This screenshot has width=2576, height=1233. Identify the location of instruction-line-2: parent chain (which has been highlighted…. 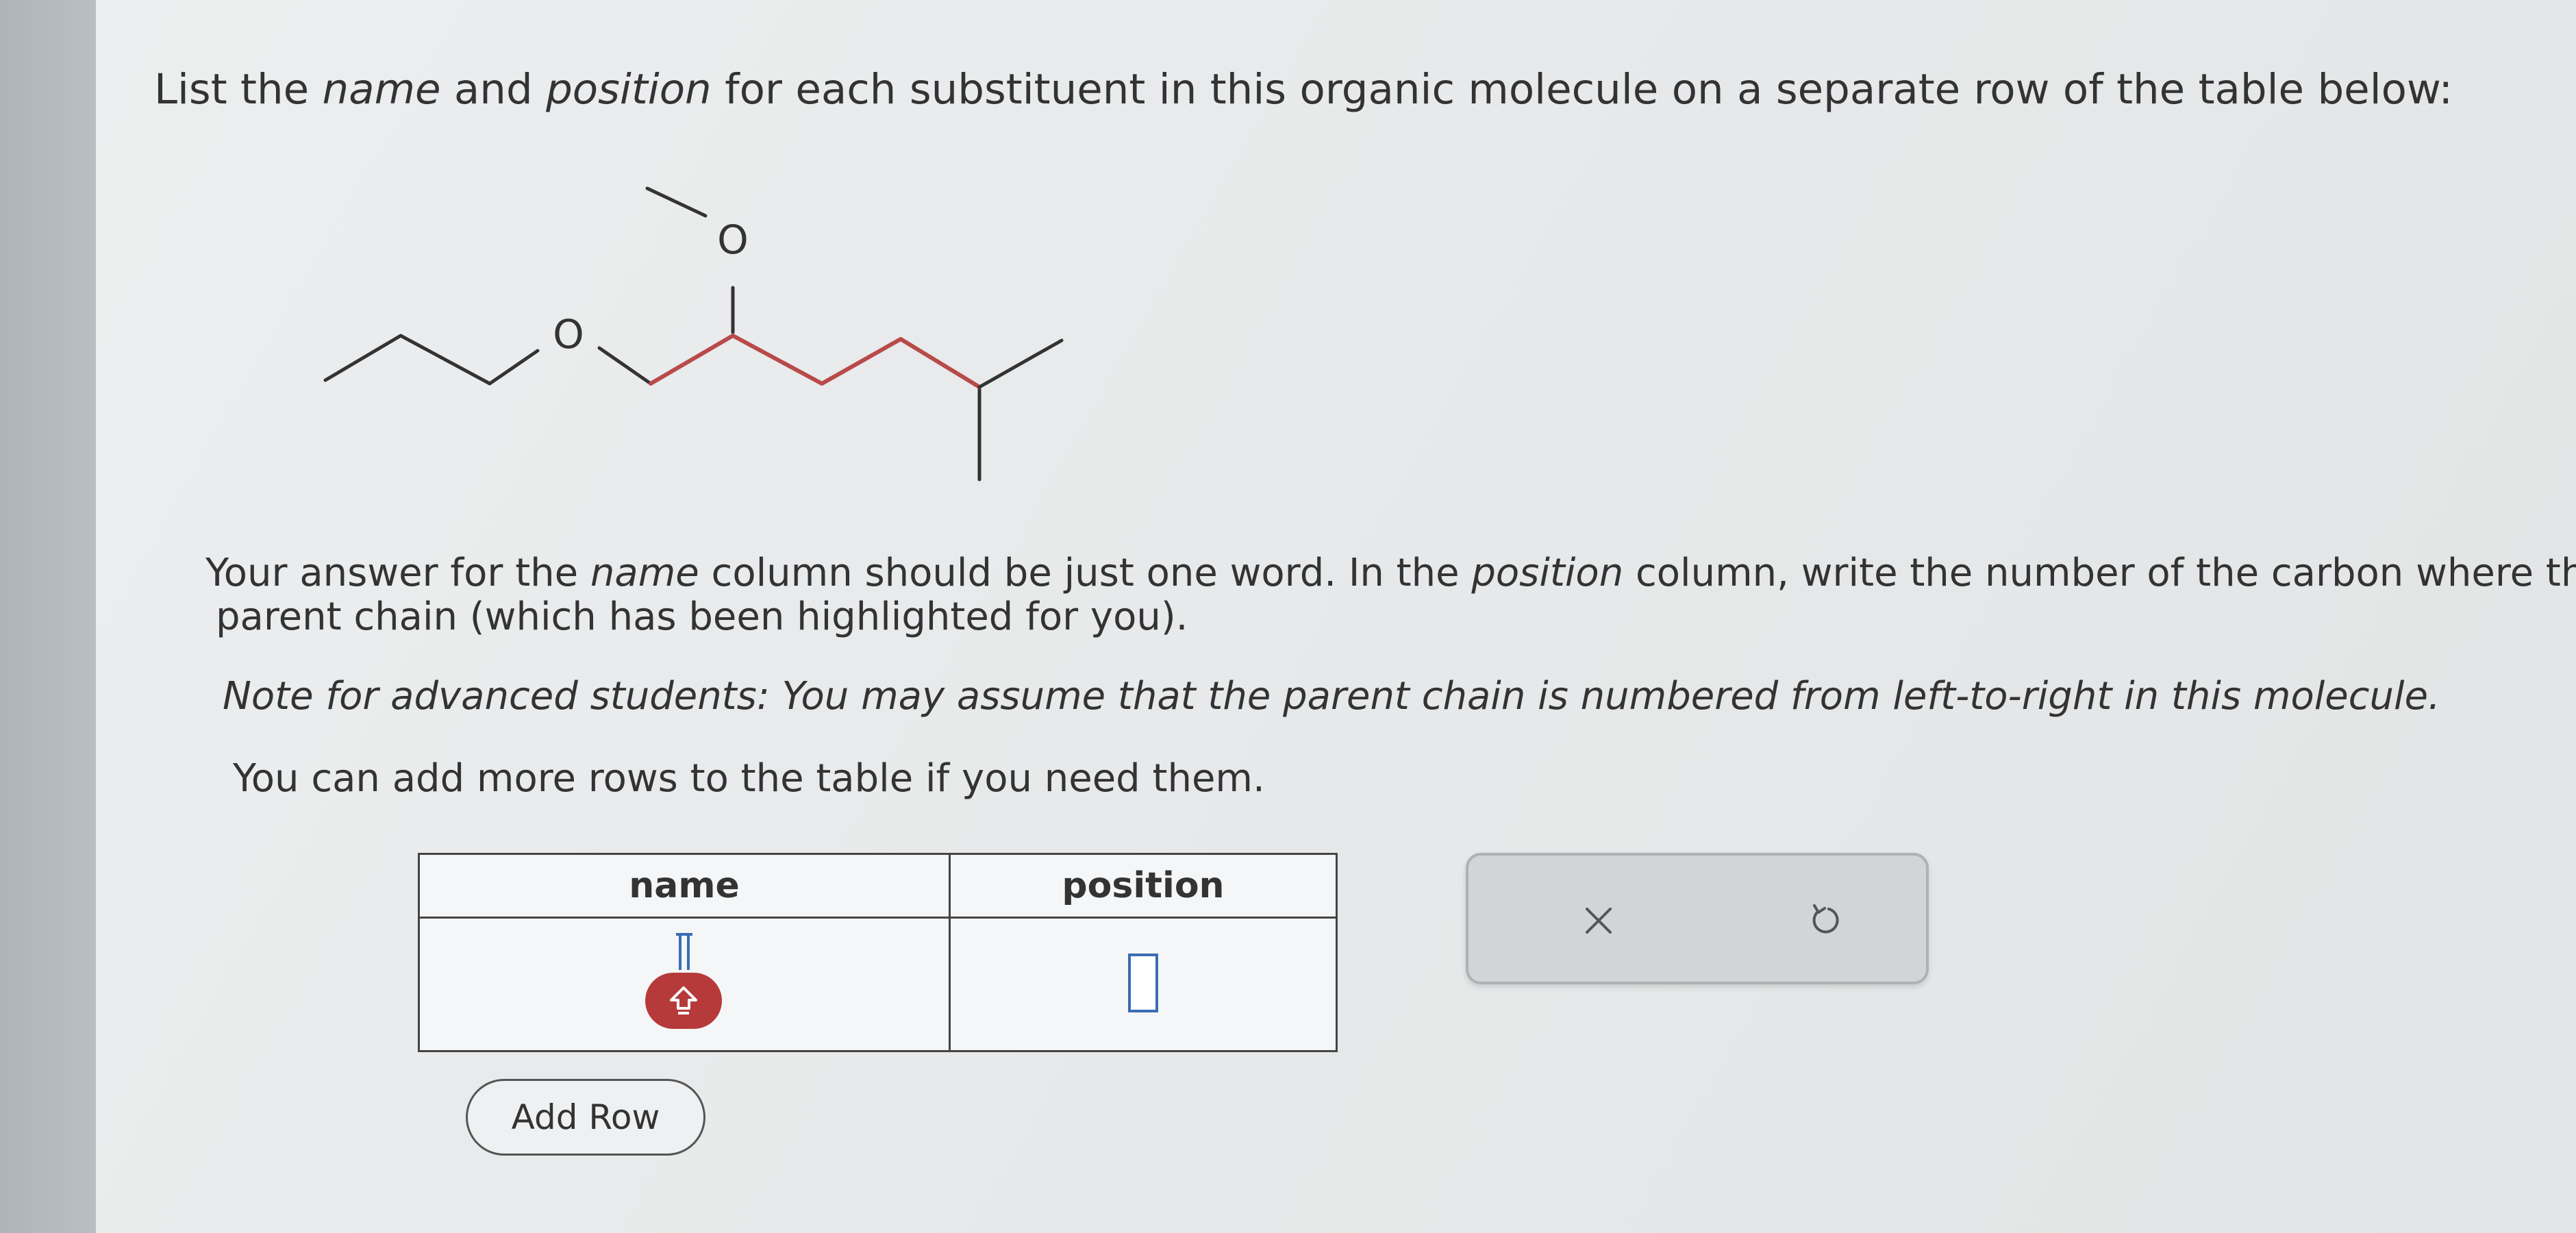
(702, 617).